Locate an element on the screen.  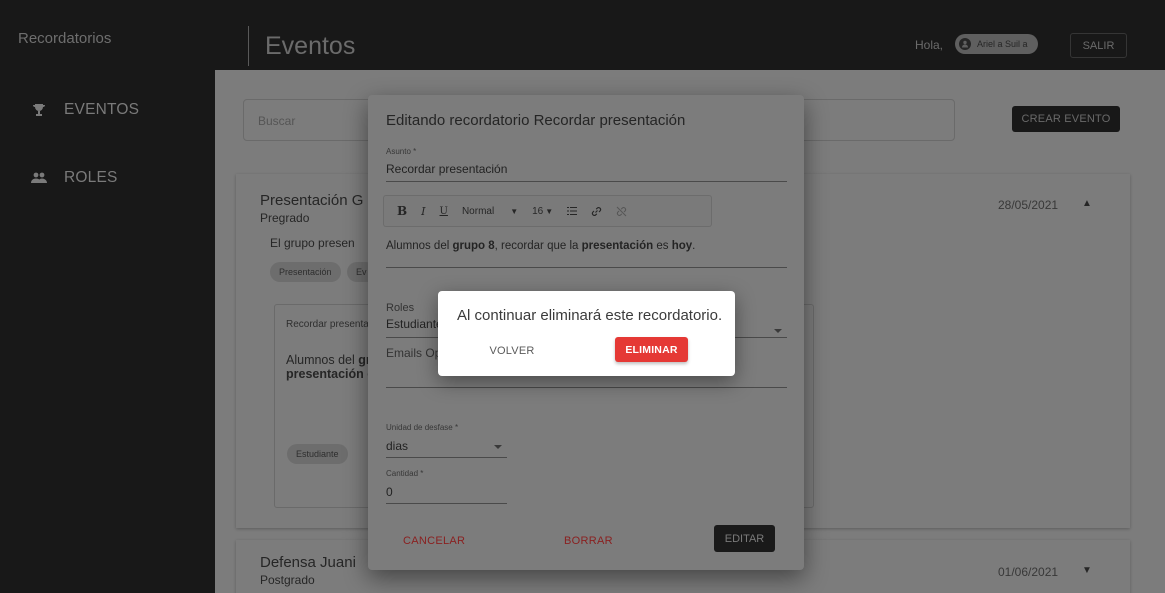
expand-arrow-icon: ▼ is located at coordinates (1087, 570).